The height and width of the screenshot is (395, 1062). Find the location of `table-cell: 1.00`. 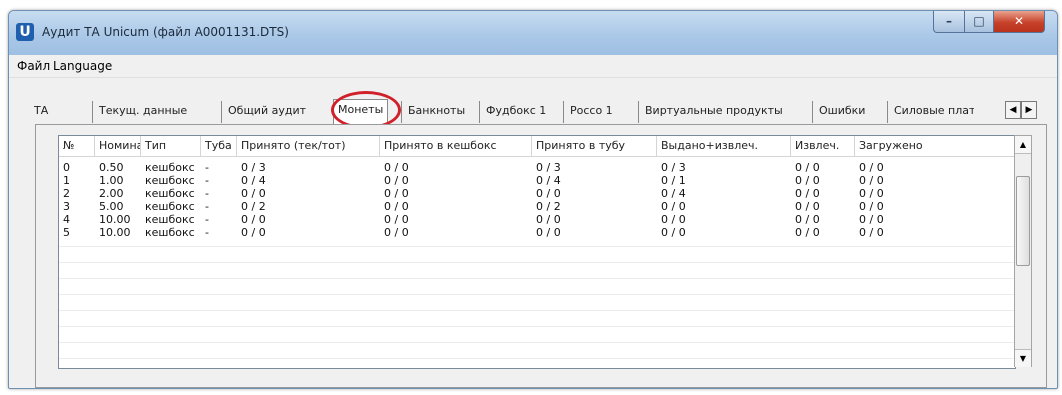

table-cell: 1.00 is located at coordinates (111, 180).